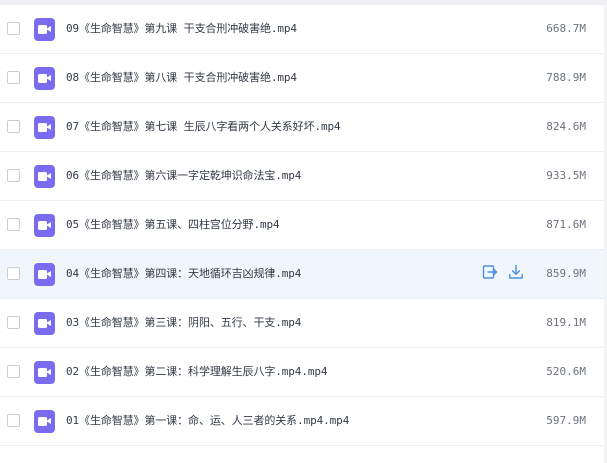 This screenshot has width=607, height=463. I want to click on list-item: 09《生命智慧》第九课 干支合刑冲破害绝.mp4 668.7M, so click(302, 29).